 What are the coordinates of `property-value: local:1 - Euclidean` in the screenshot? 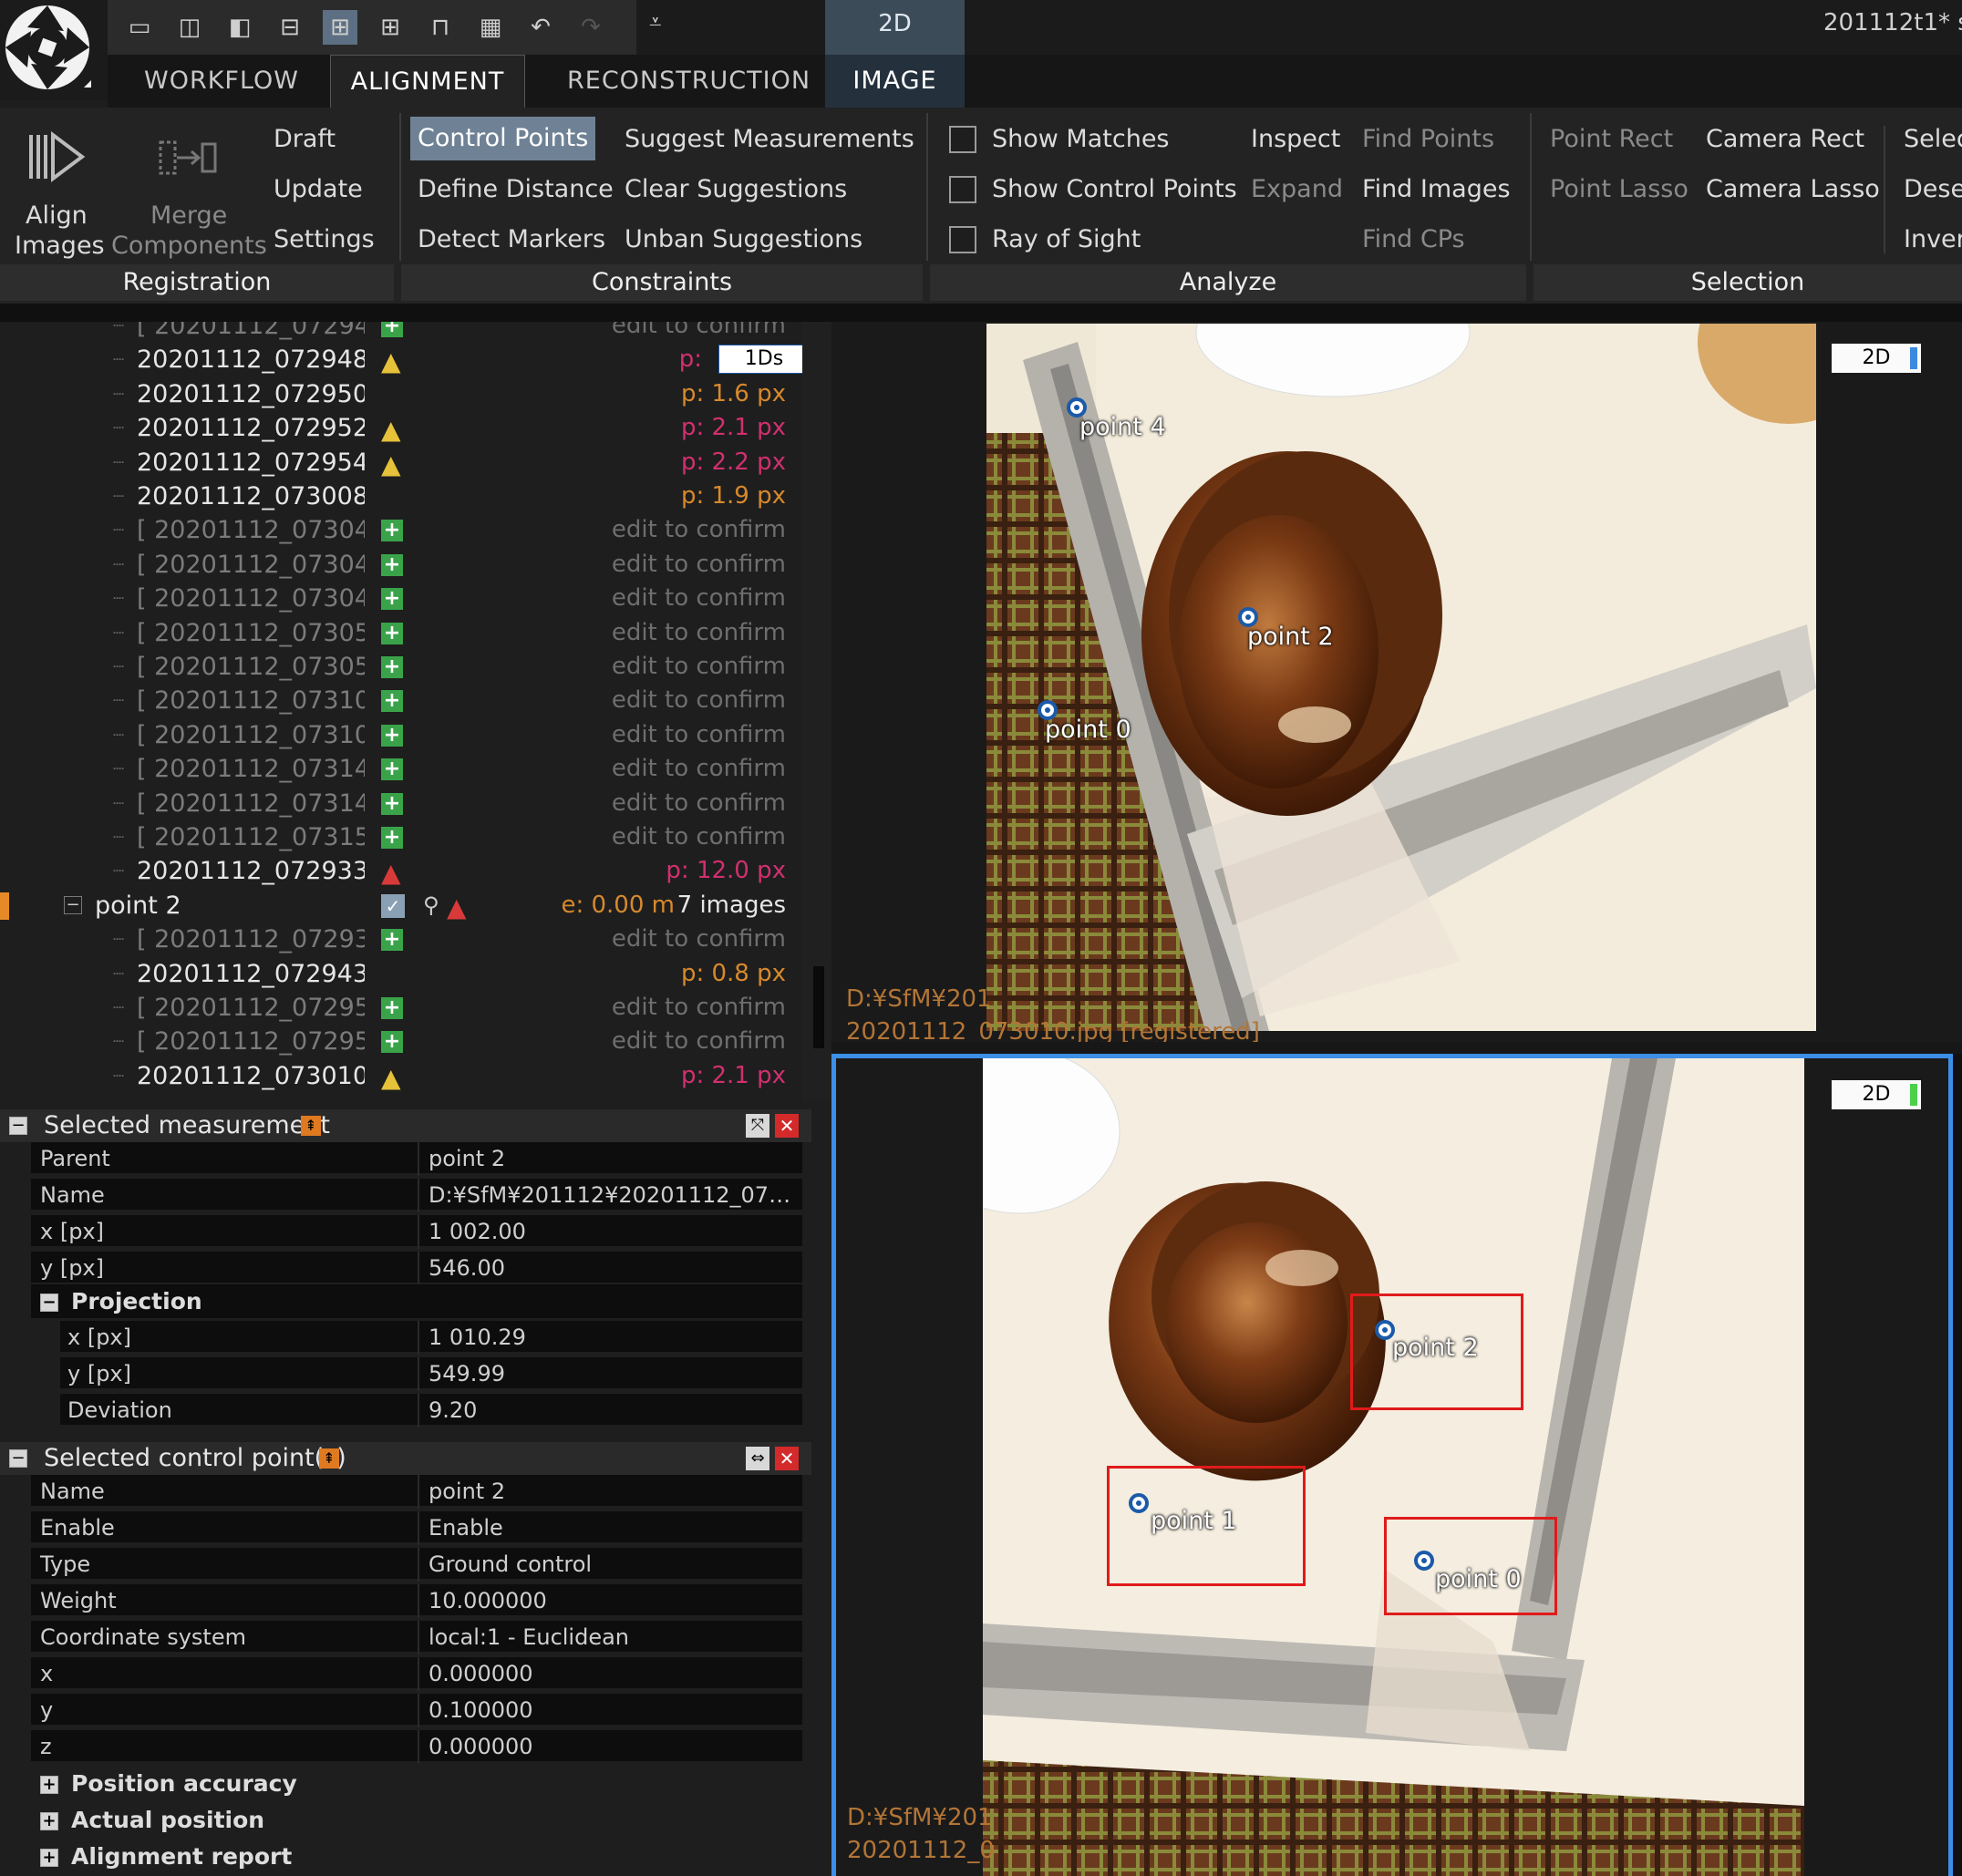 It's located at (529, 1637).